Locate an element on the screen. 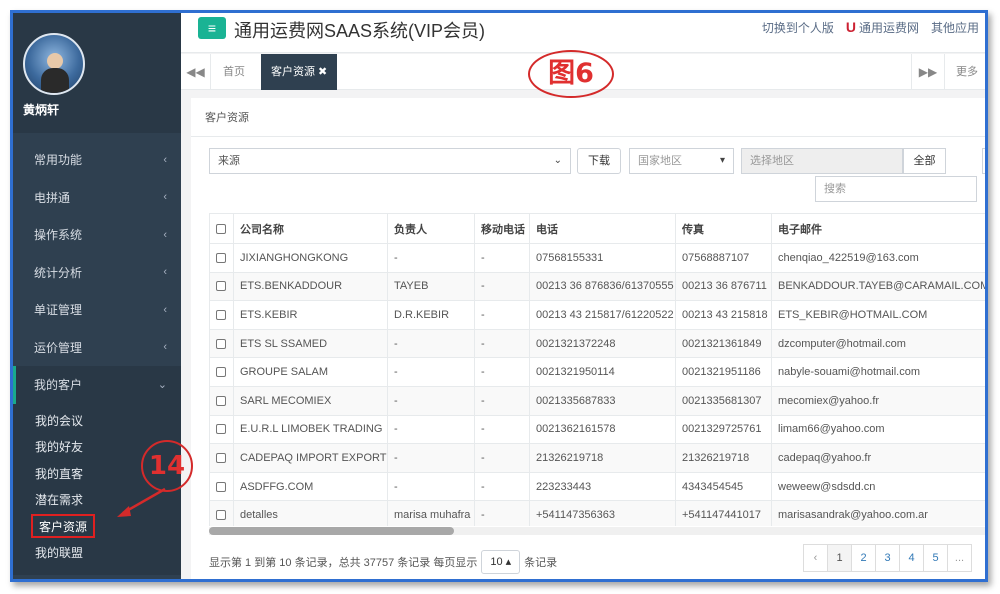 This screenshot has width=1000, height=594. sidebar-item: 统计分析 ‹ is located at coordinates (97, 273).